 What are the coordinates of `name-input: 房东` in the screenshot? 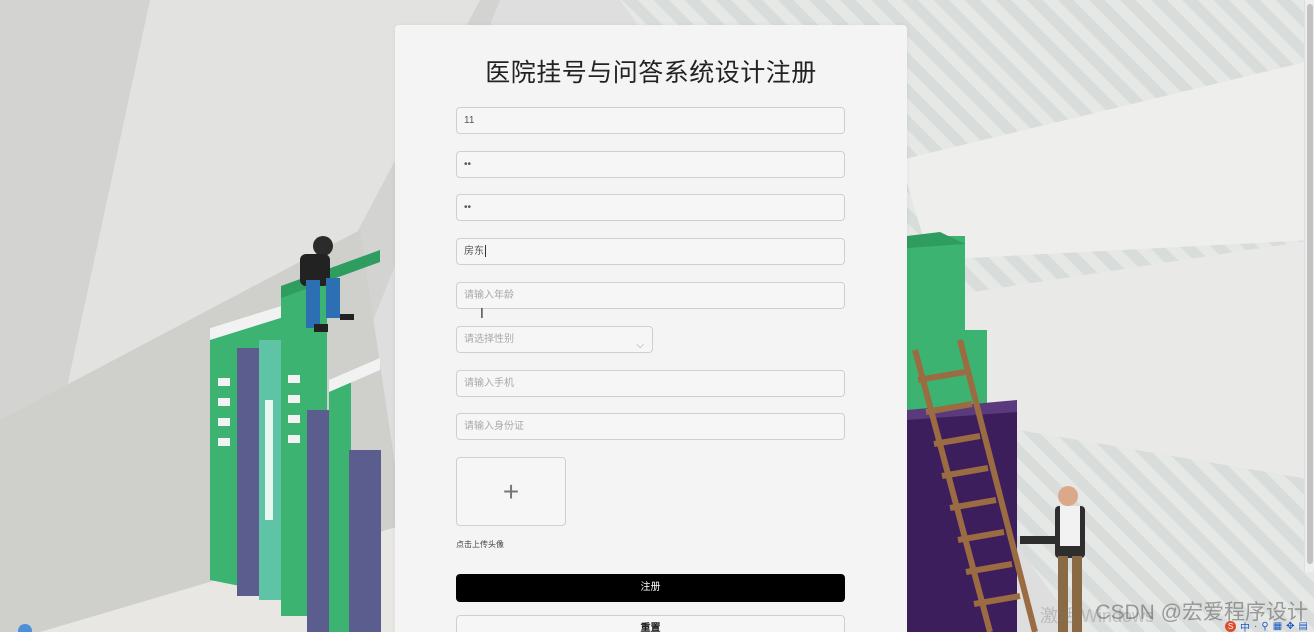 It's located at (650, 251).